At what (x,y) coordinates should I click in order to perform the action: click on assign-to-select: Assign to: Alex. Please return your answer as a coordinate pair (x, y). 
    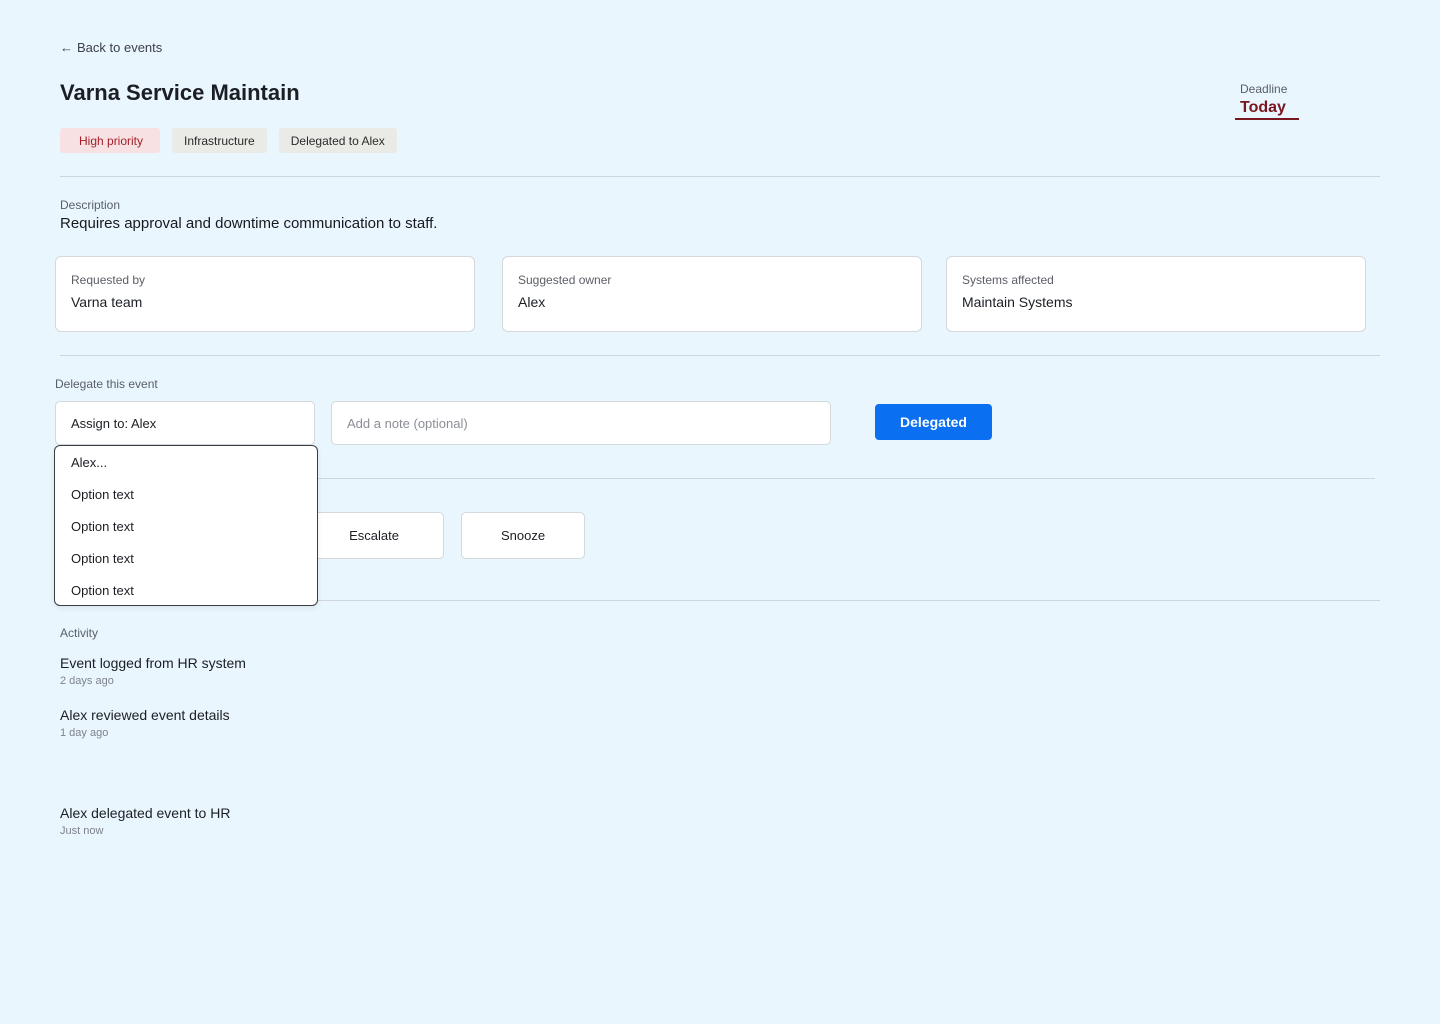
    Looking at the image, I should click on (185, 423).